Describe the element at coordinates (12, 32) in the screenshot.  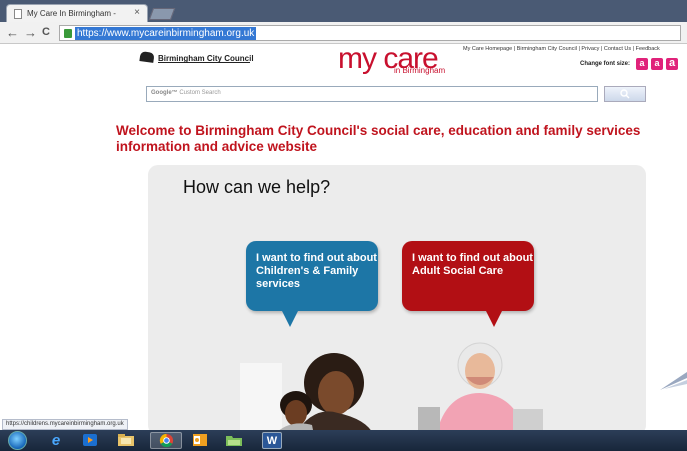
I see `back-button: ←` at that location.